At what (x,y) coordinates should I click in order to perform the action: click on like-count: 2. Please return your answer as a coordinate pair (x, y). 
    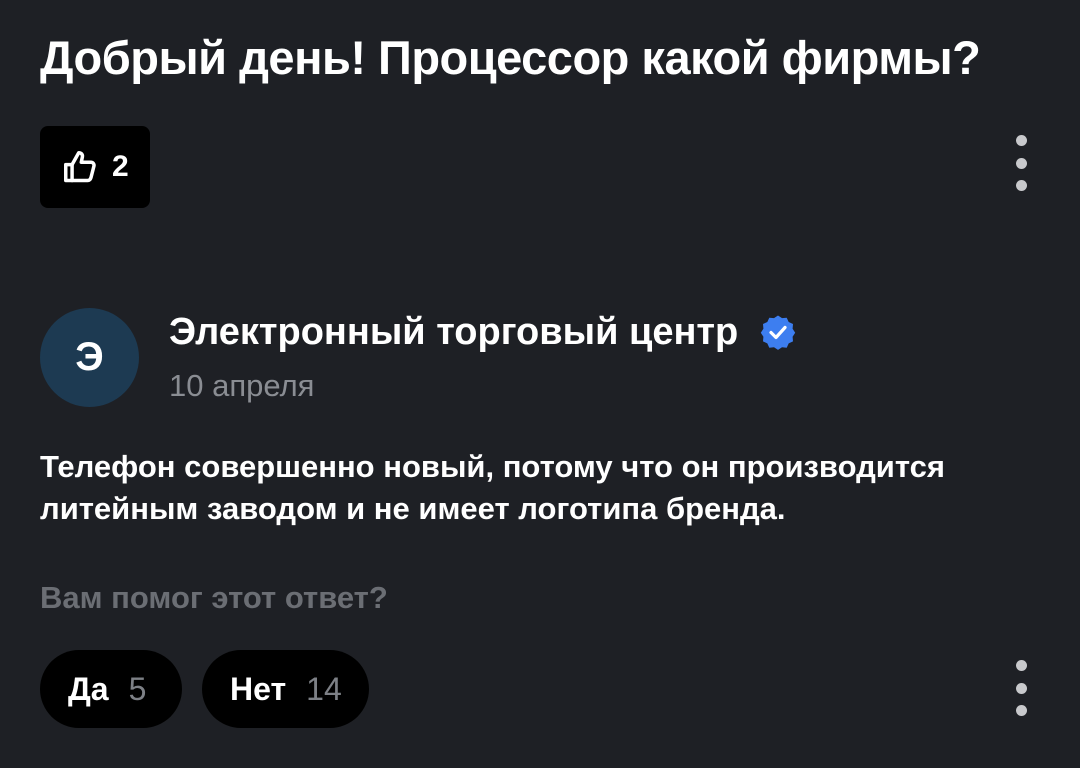
    Looking at the image, I should click on (120, 166).